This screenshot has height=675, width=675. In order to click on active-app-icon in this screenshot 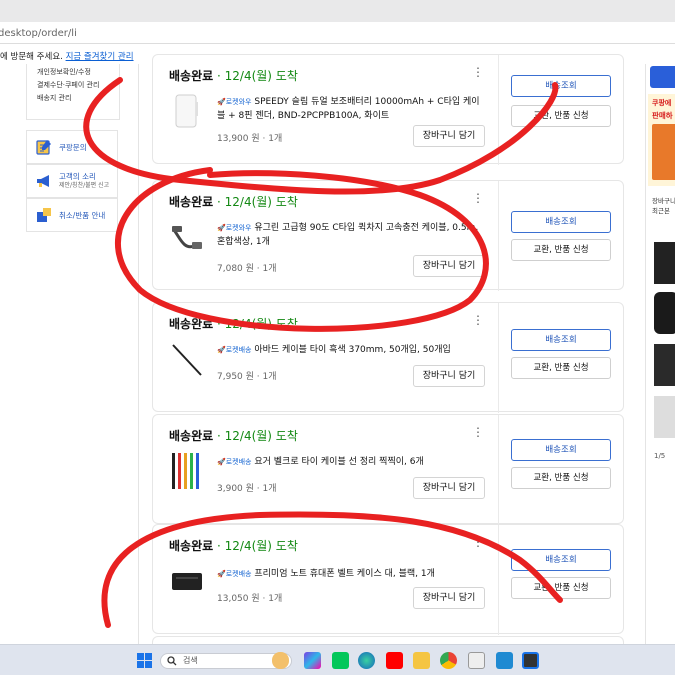, I will do `click(530, 660)`.